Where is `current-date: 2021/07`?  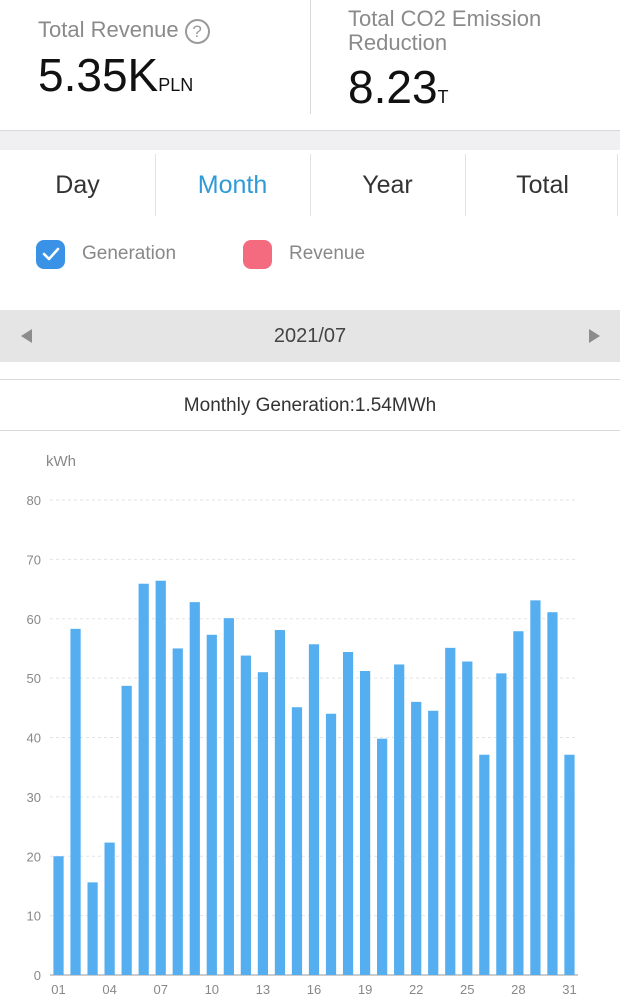 current-date: 2021/07 is located at coordinates (310, 336).